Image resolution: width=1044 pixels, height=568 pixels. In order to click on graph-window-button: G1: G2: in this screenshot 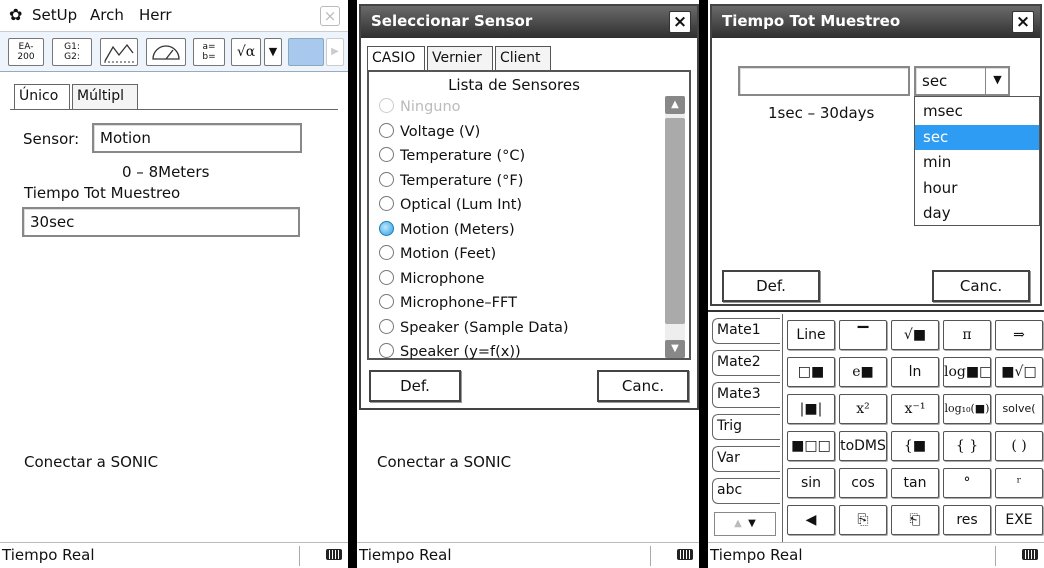, I will do `click(72, 52)`.